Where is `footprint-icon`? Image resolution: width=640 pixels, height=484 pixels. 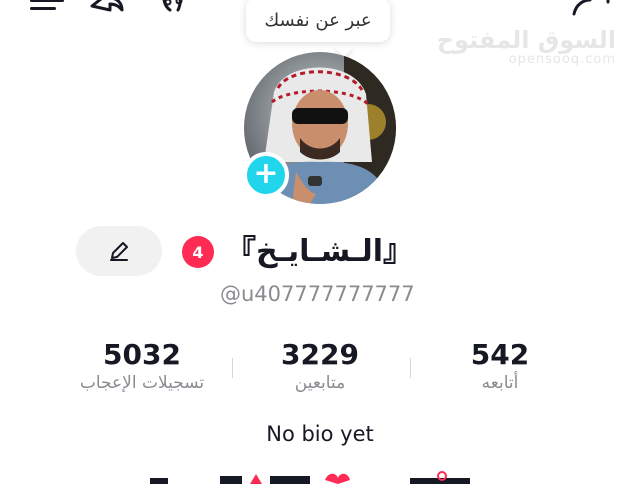 footprint-icon is located at coordinates (175, 7).